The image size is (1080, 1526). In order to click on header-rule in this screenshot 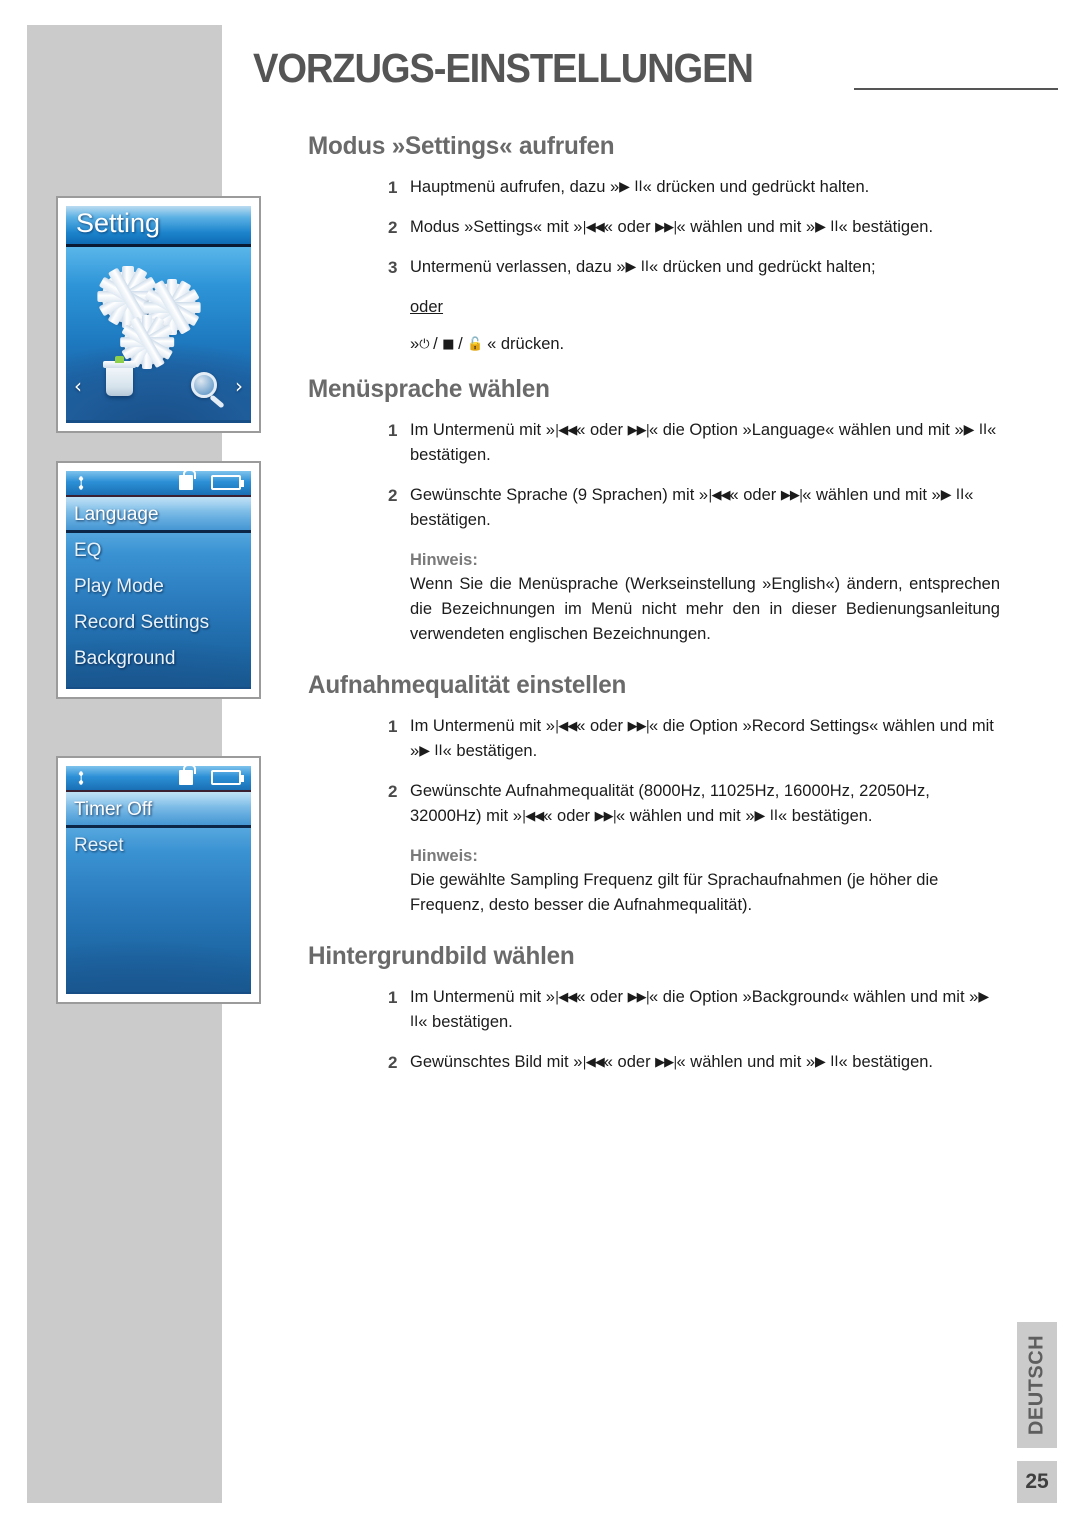, I will do `click(956, 89)`.